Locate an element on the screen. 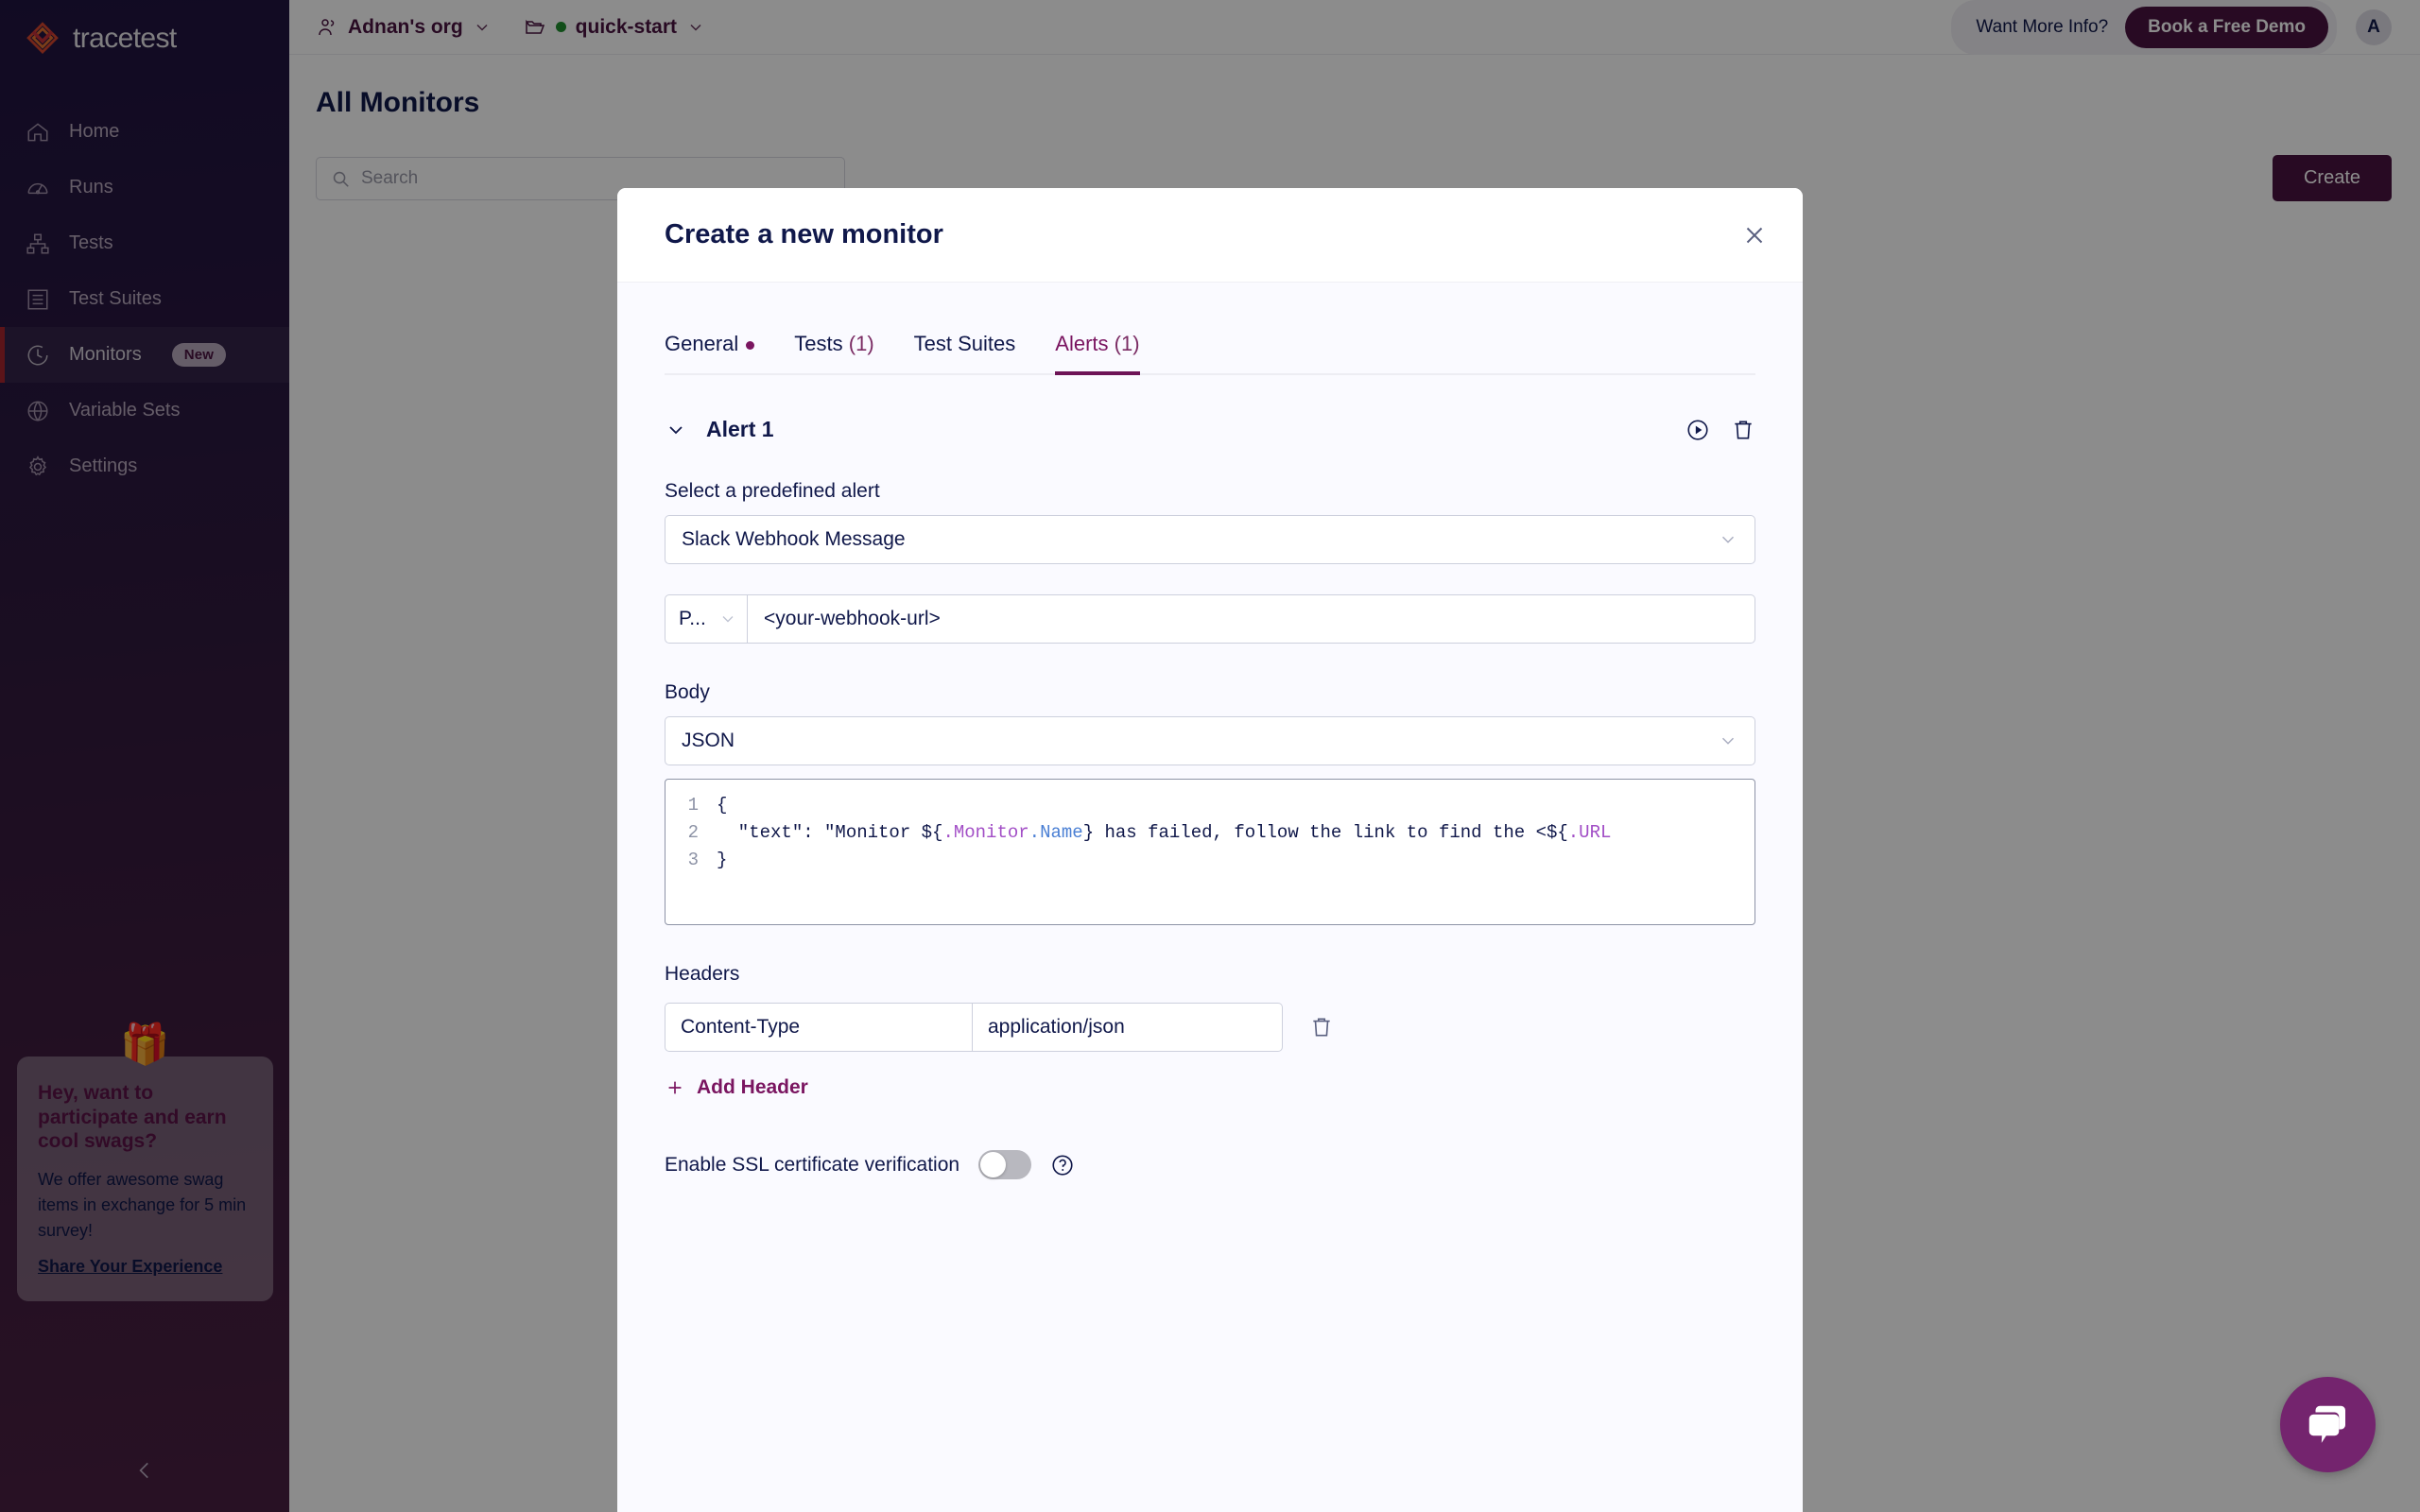  tab-general: General is located at coordinates (710, 352).